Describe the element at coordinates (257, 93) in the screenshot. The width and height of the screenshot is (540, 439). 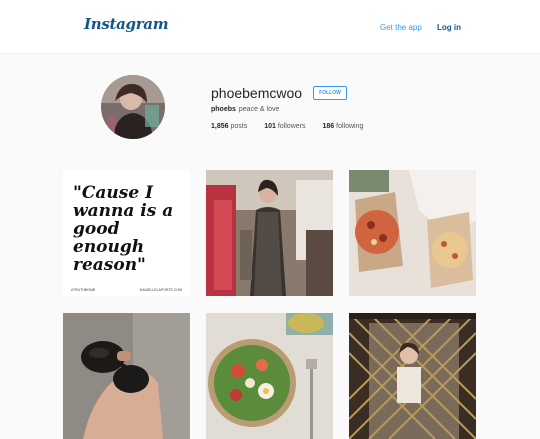
I see `profile-username: phoebemcwoo` at that location.